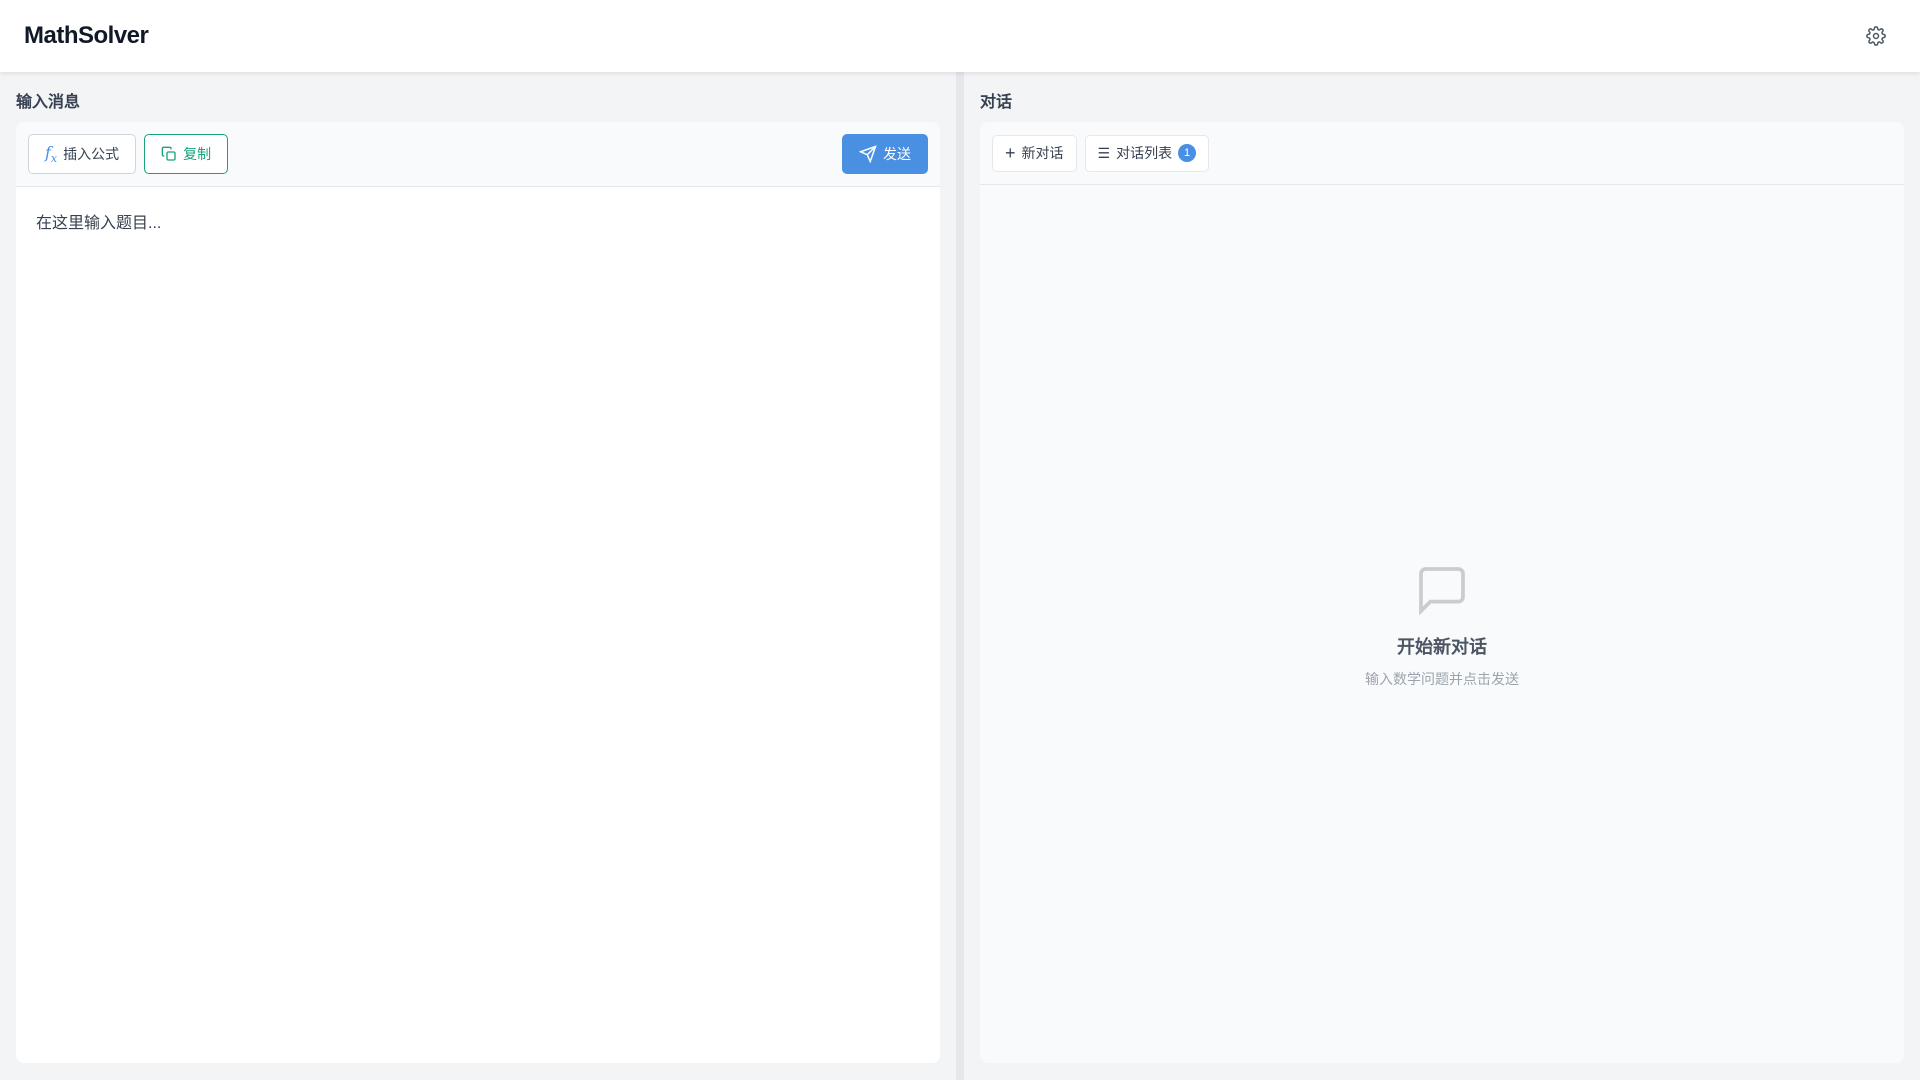  What do you see at coordinates (960, 576) in the screenshot?
I see `panel-resize-handle` at bounding box center [960, 576].